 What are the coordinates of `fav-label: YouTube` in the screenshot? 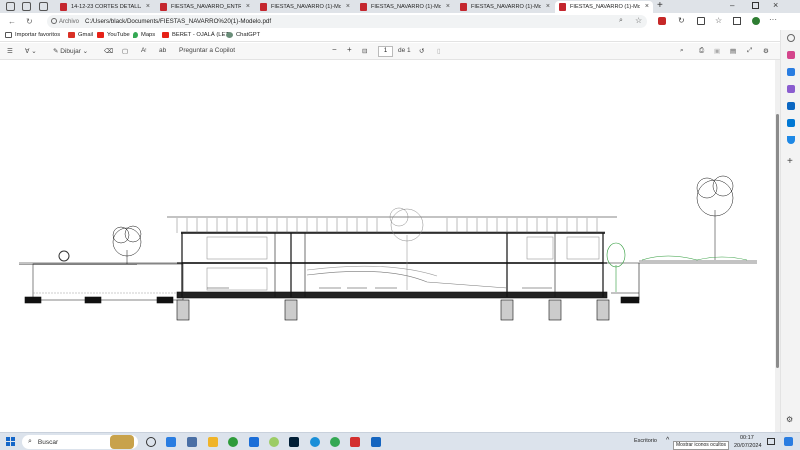 It's located at (118, 35).